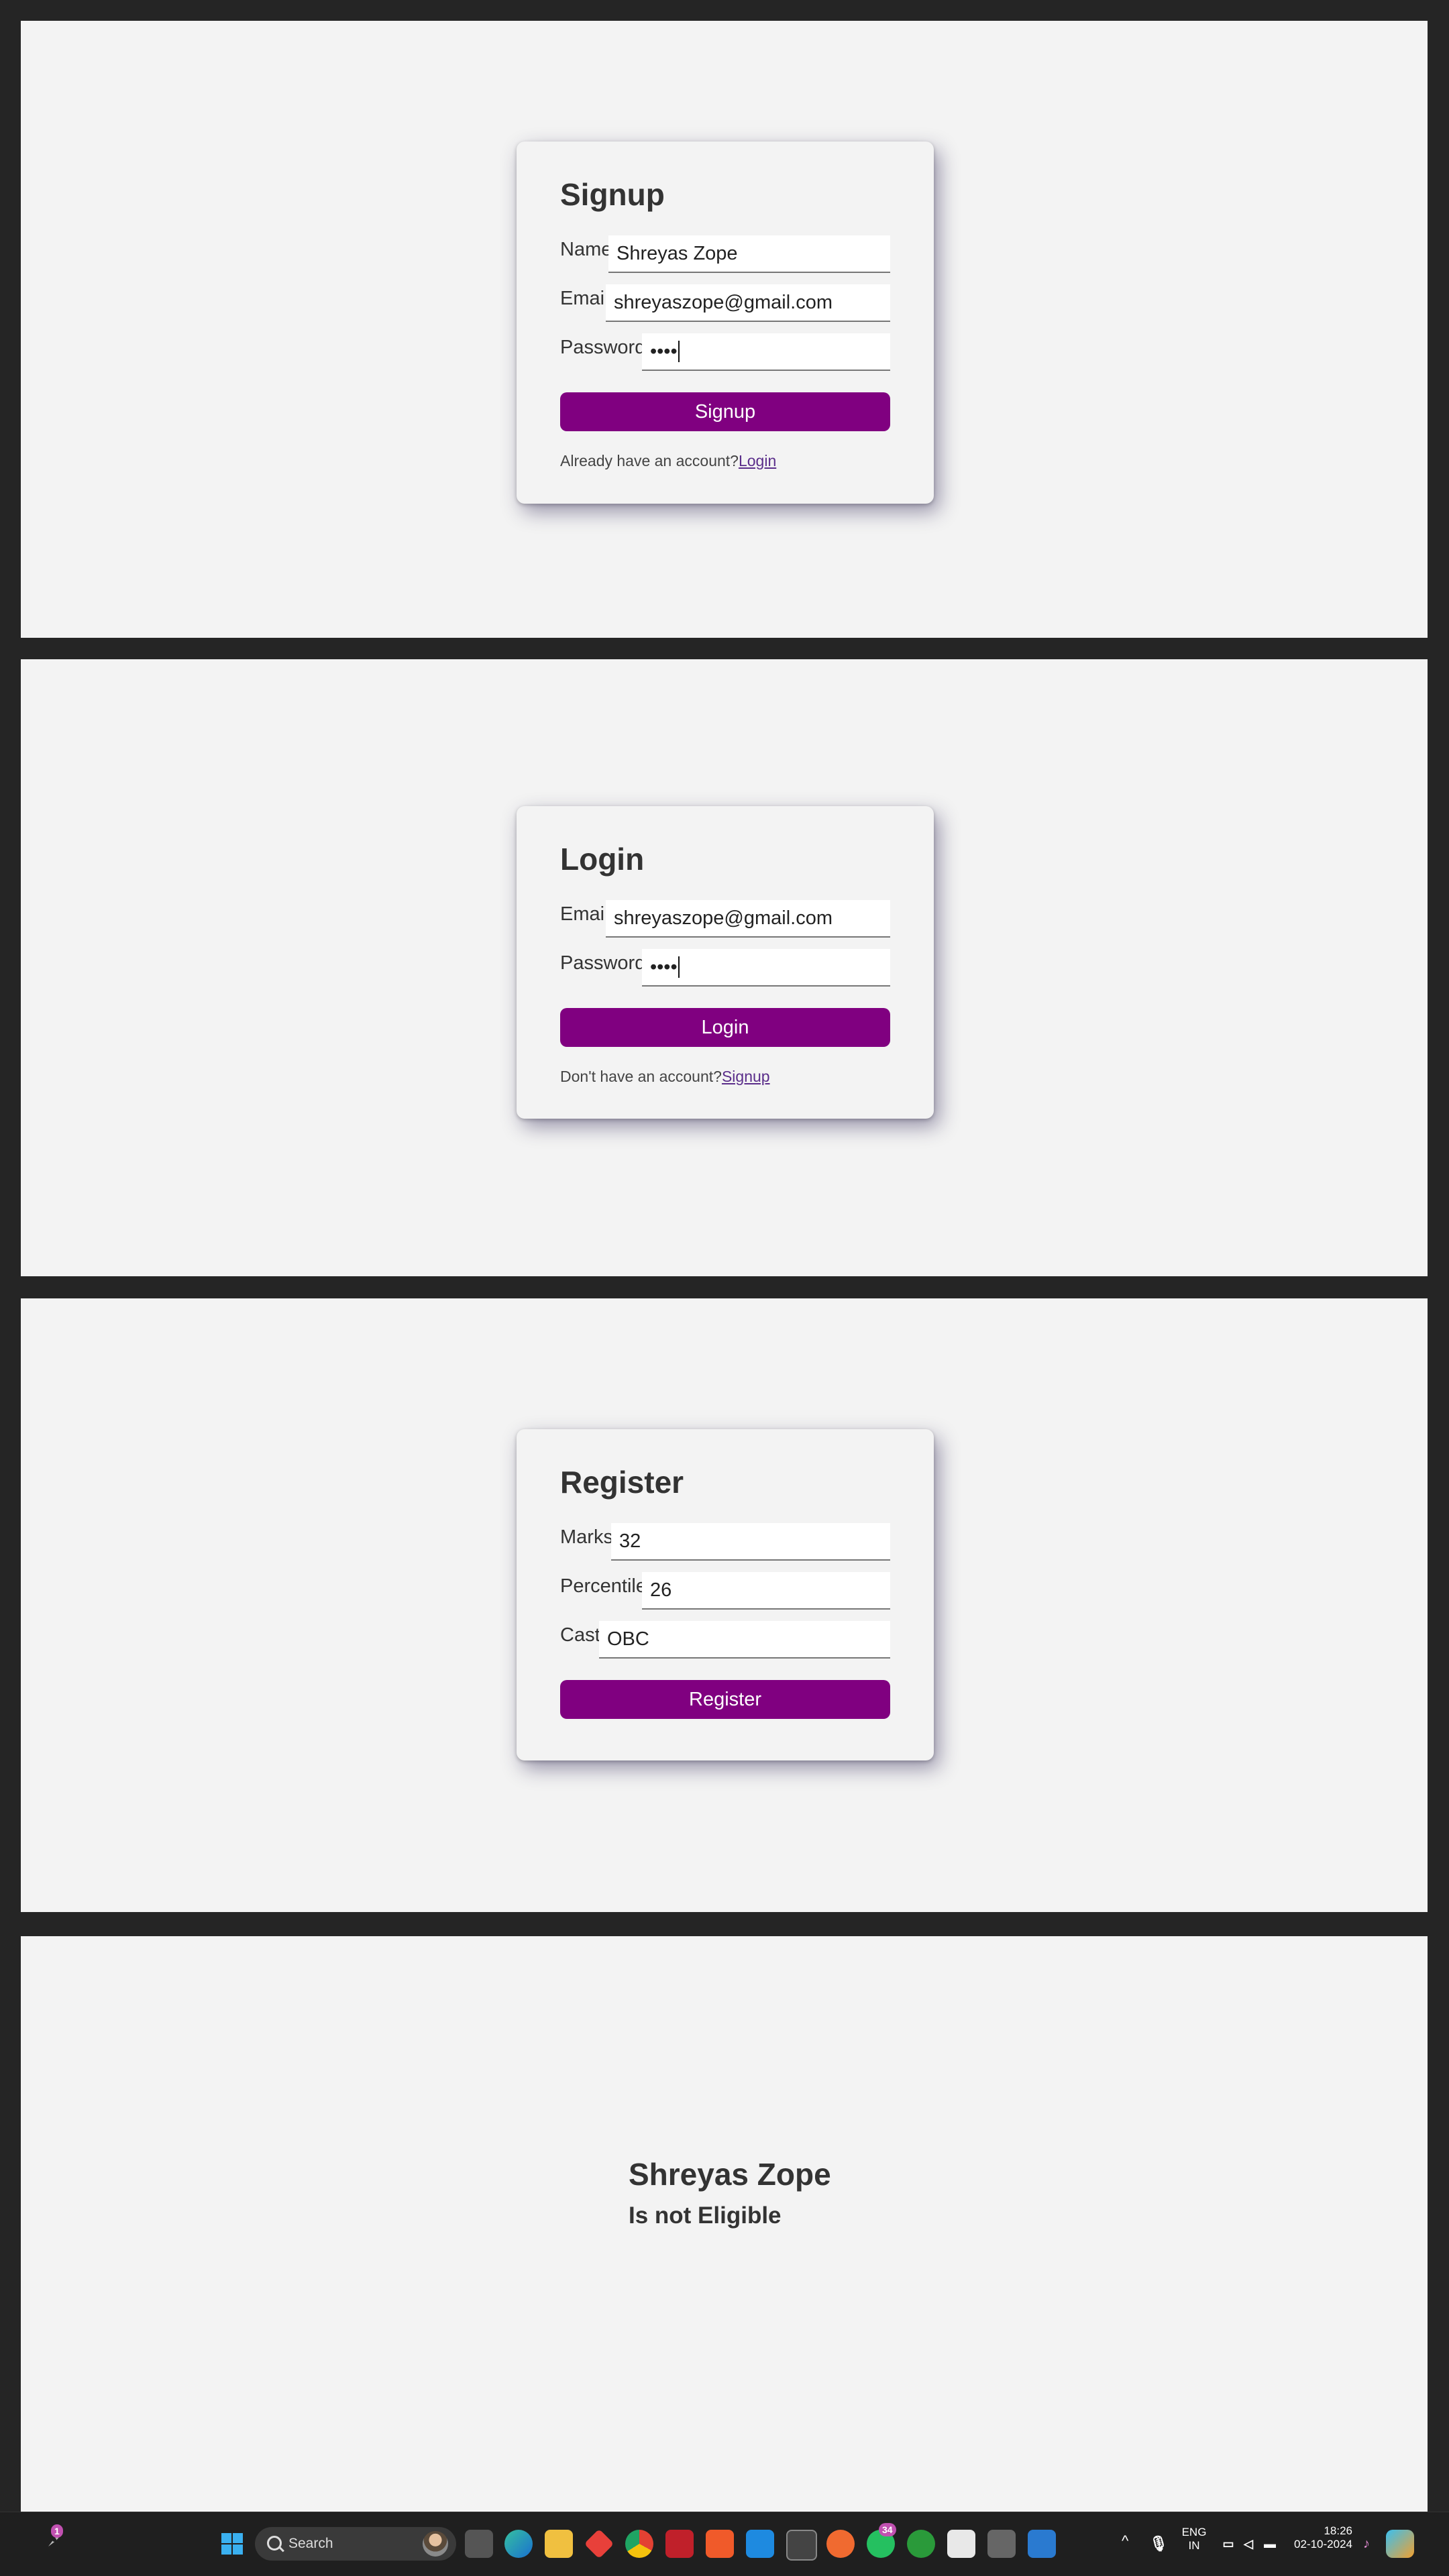 Image resolution: width=1449 pixels, height=2576 pixels. What do you see at coordinates (757, 460) in the screenshot?
I see `login-link: Login` at bounding box center [757, 460].